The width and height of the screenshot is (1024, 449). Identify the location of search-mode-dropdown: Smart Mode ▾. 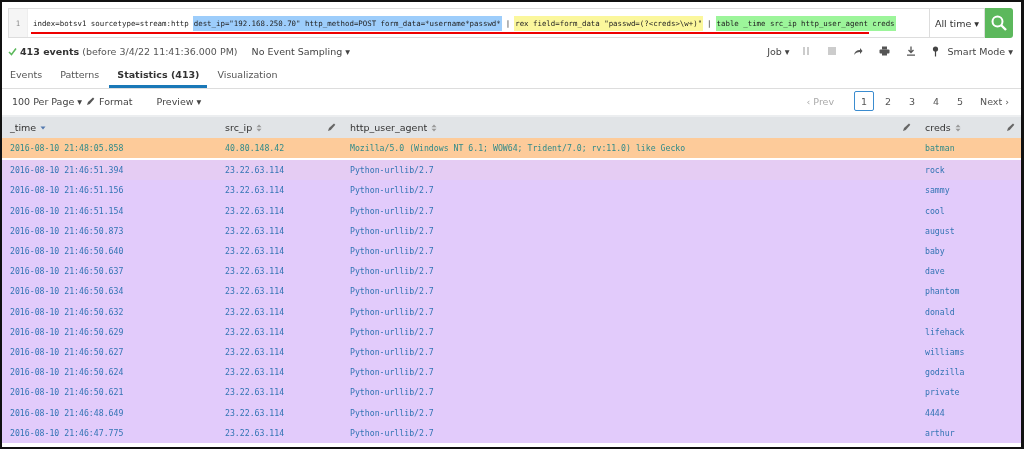
(980, 51).